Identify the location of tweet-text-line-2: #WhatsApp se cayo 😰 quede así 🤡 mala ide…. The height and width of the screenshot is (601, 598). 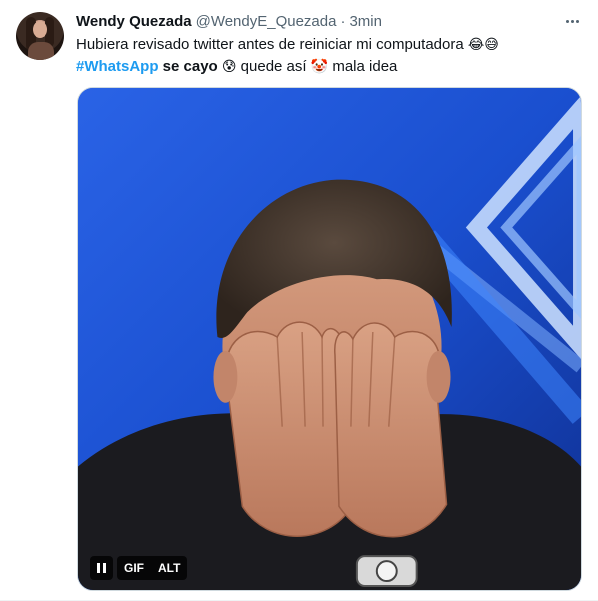
(329, 67).